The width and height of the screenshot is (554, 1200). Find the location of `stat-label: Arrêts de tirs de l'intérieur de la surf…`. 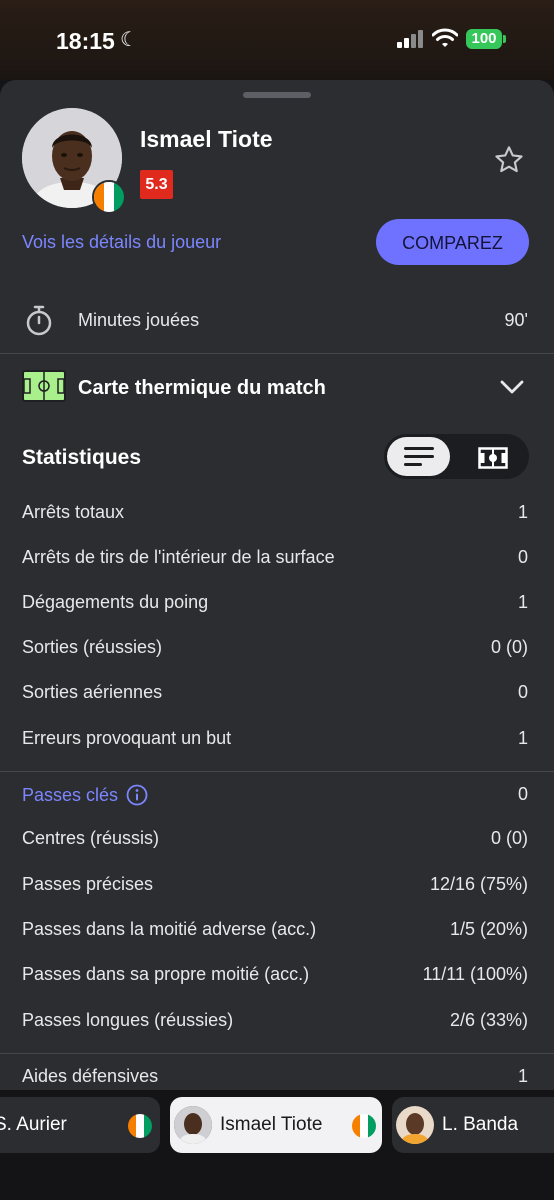

stat-label: Arrêts de tirs de l'intérieur de la surf… is located at coordinates (178, 557).